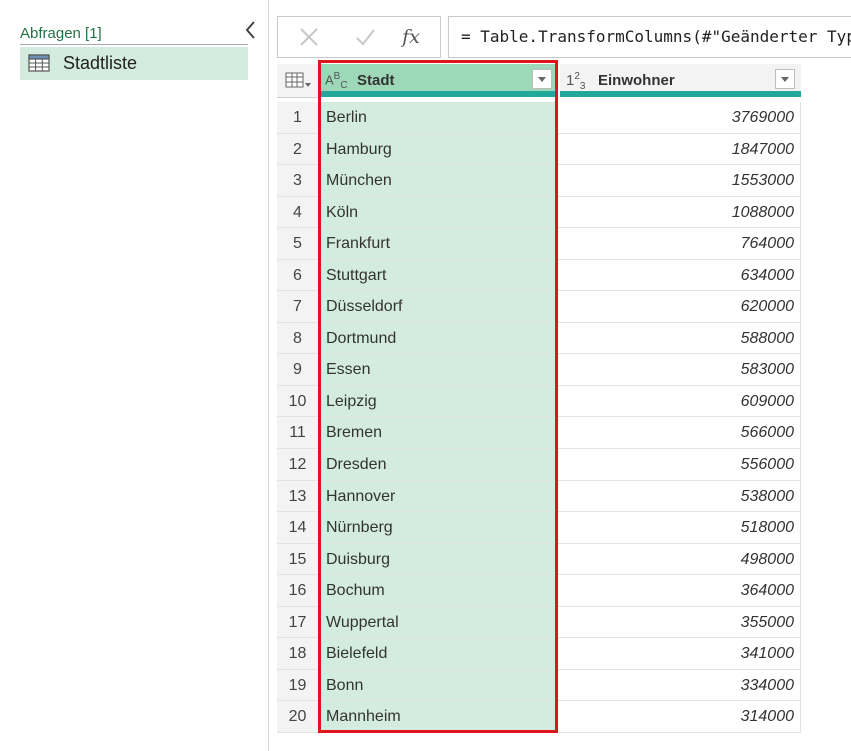  What do you see at coordinates (438, 401) in the screenshot?
I see `cell-stadt: Leipzig` at bounding box center [438, 401].